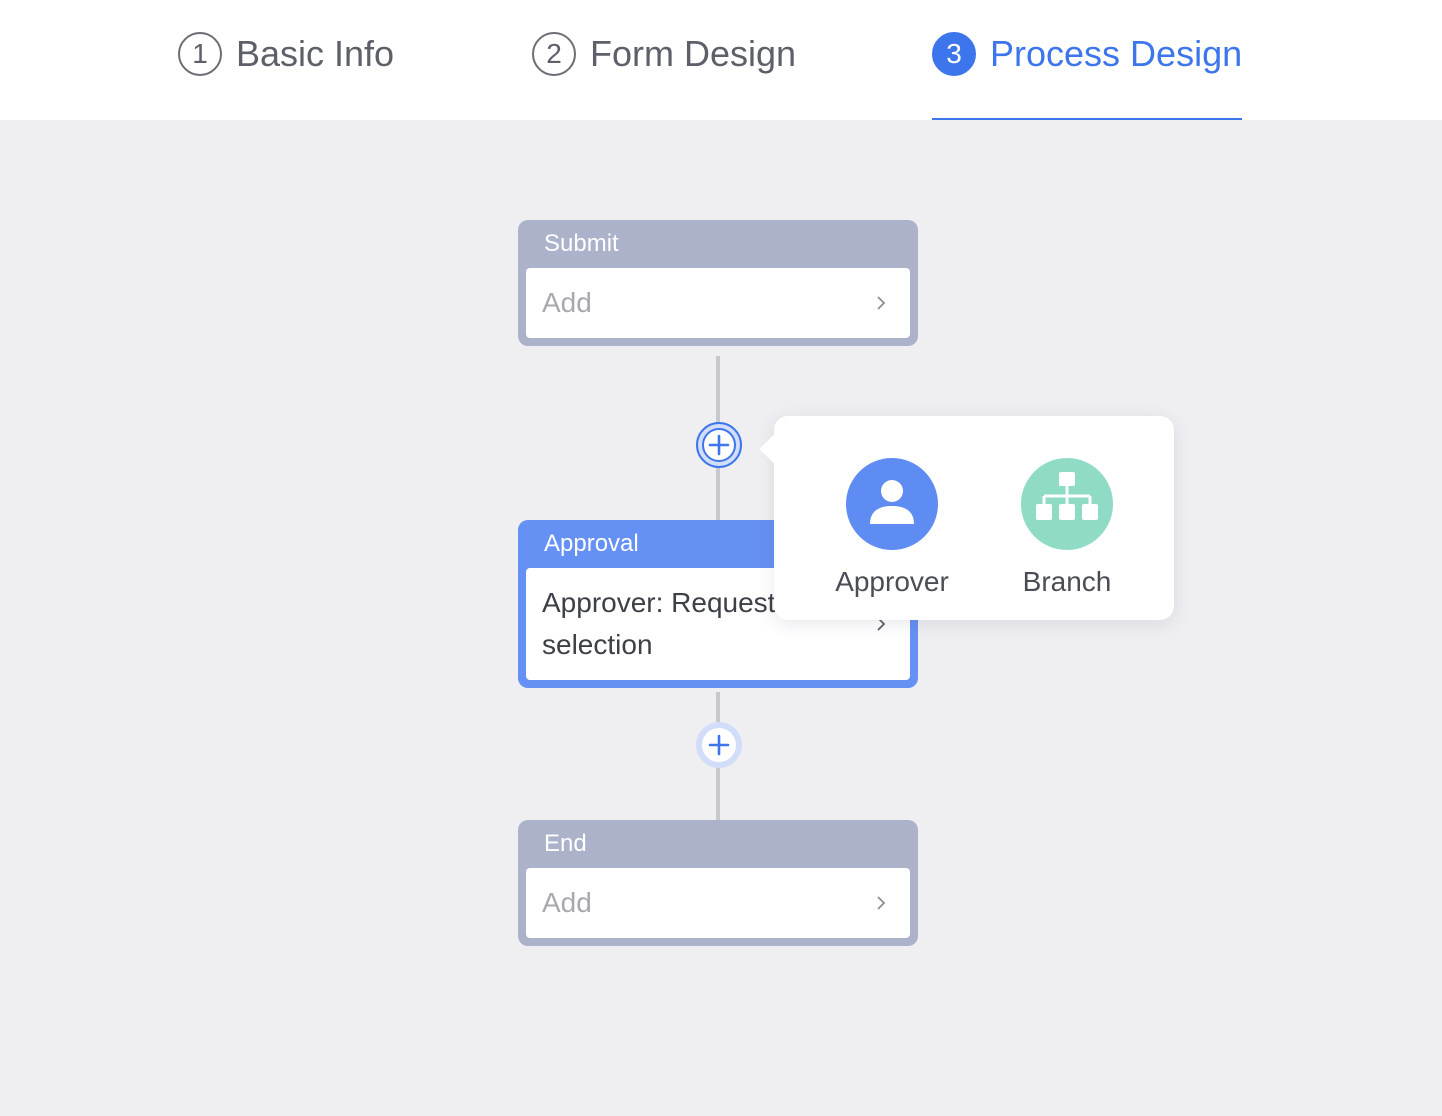 The width and height of the screenshot is (1442, 1116). I want to click on add-branch-option: Branch, so click(1067, 529).